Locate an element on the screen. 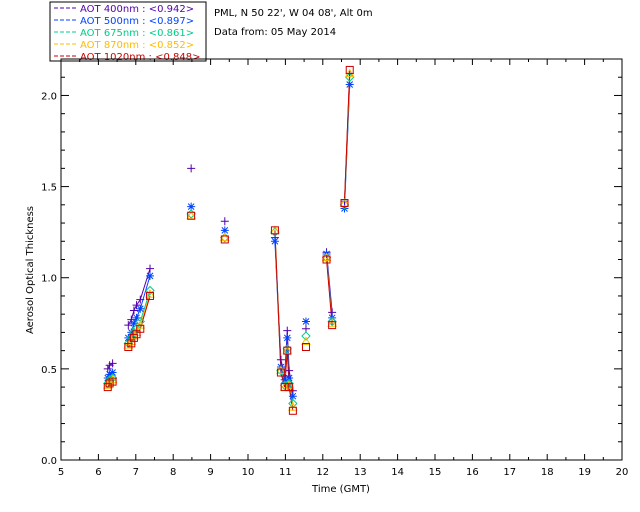 The image size is (640, 512). x-axis-label: Time (GMT) is located at coordinates (340, 489).